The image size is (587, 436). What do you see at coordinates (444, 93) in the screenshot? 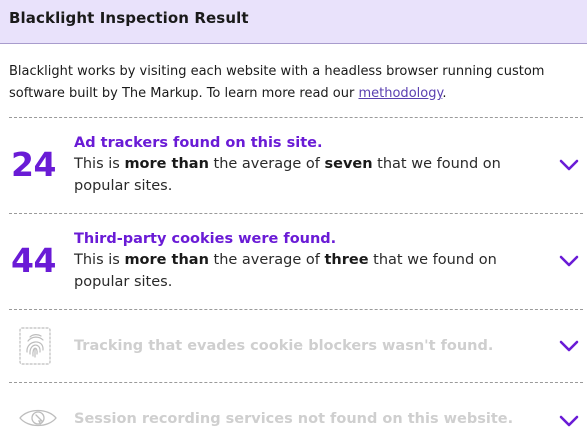
I see `intro-end: .` at bounding box center [444, 93].